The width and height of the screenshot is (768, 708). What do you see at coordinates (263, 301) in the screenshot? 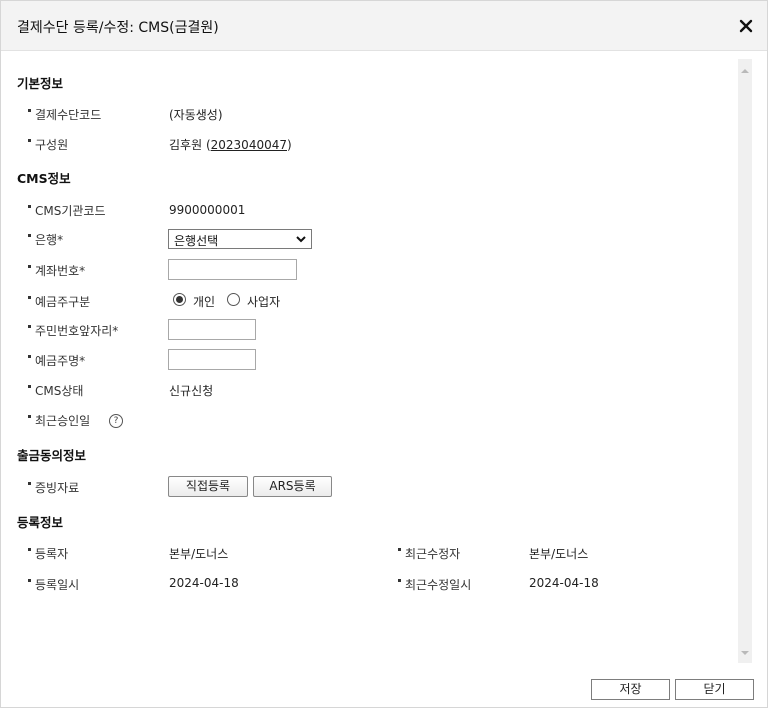
I see `holder-type-business-label: 사업자` at bounding box center [263, 301].